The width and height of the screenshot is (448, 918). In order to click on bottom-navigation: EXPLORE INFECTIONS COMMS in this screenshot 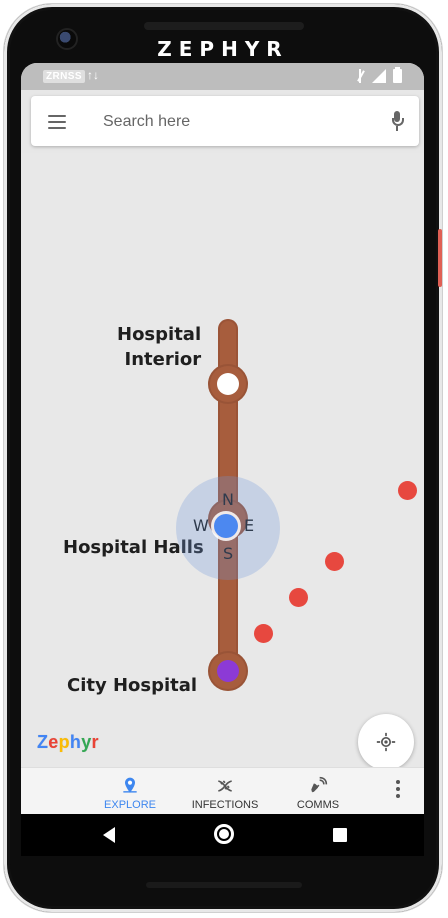, I will do `click(222, 790)`.